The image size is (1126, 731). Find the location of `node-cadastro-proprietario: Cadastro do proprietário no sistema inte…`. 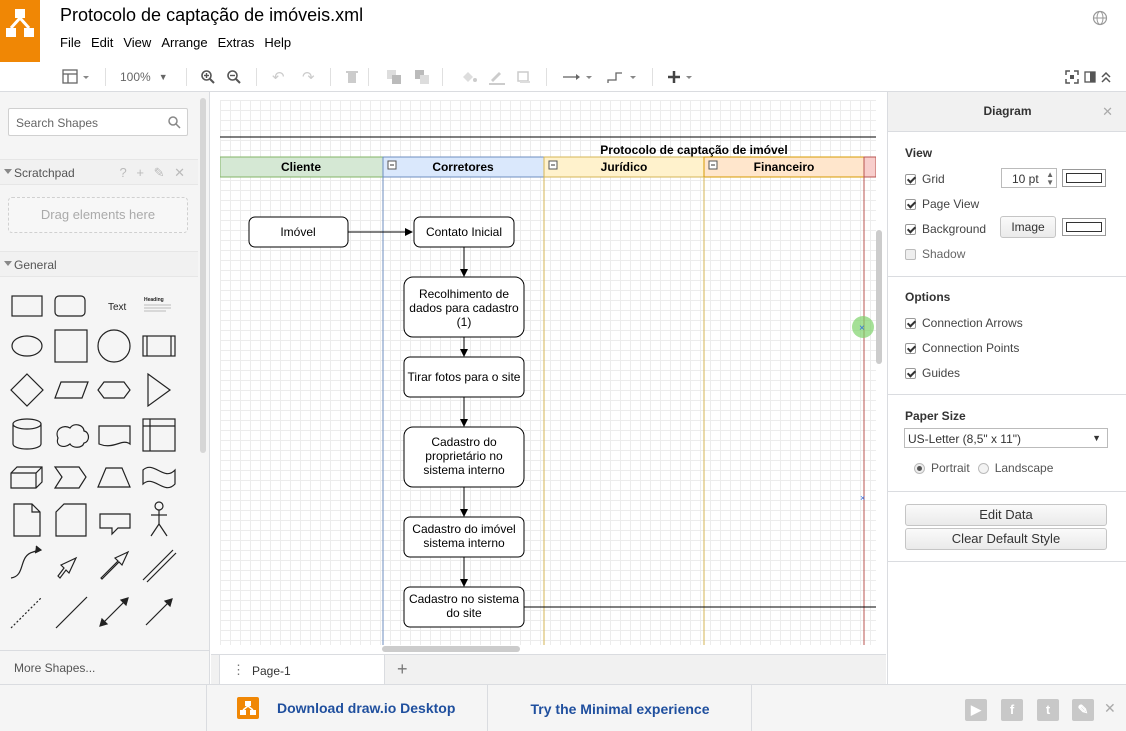

node-cadastro-proprietario: Cadastro do proprietário no sistema inte… is located at coordinates (464, 457).